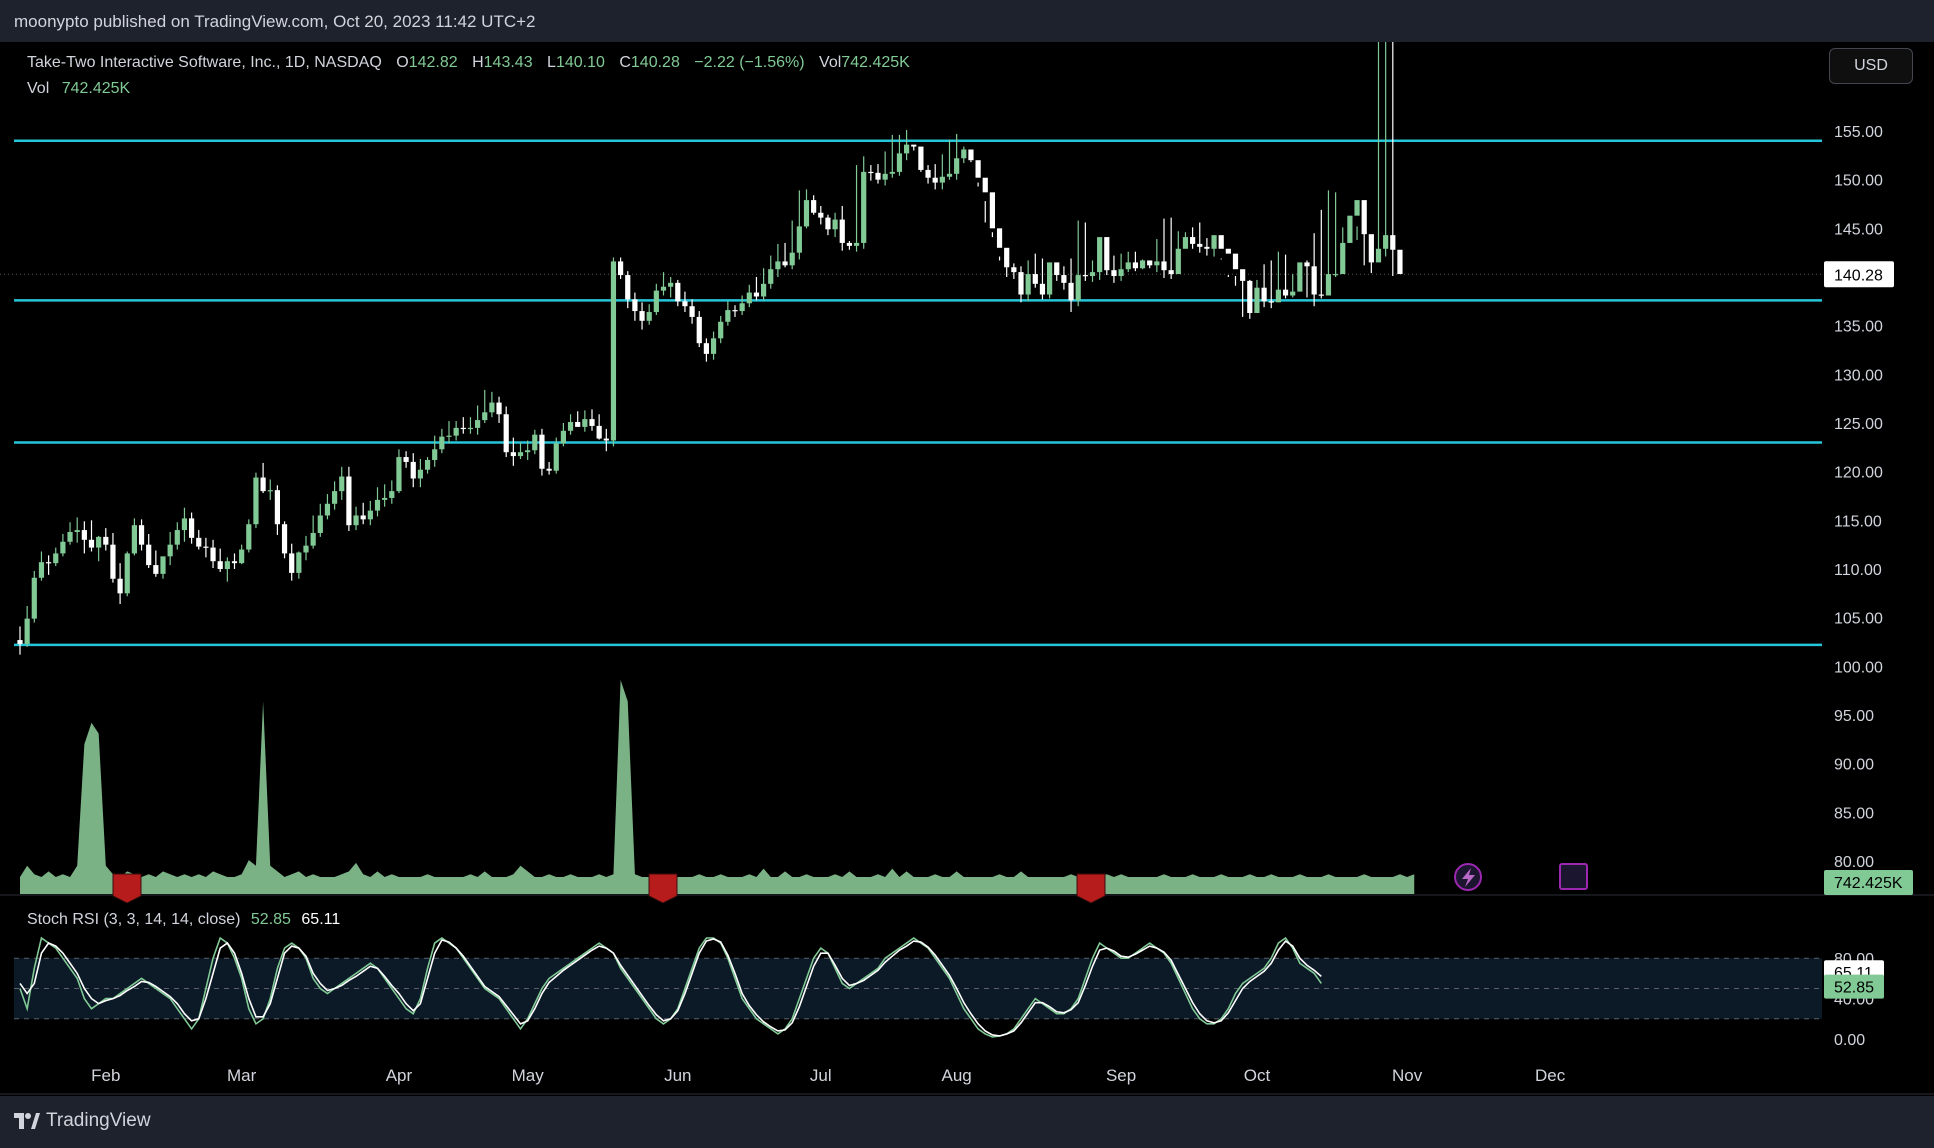 The image size is (1934, 1148). What do you see at coordinates (1854, 813) in the screenshot?
I see `price-axis-label: 85.00` at bounding box center [1854, 813].